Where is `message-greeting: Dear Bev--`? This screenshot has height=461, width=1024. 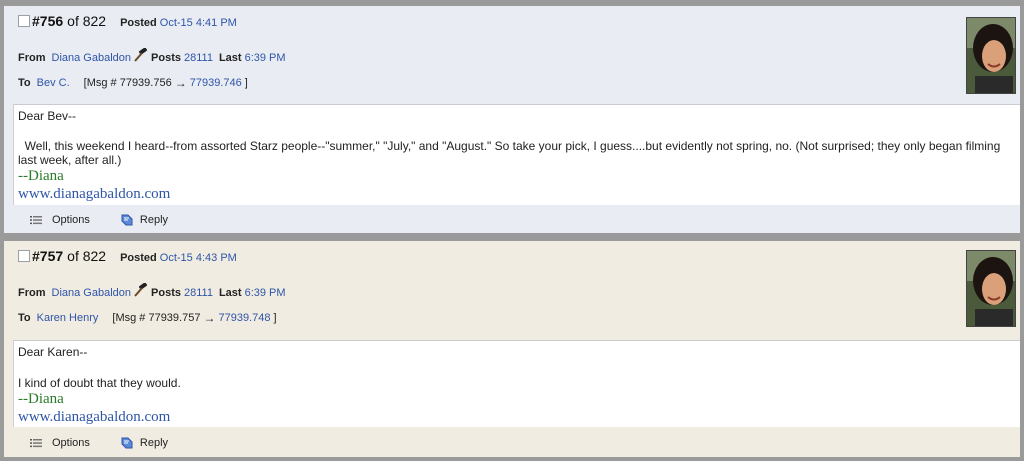 message-greeting: Dear Bev-- is located at coordinates (47, 116).